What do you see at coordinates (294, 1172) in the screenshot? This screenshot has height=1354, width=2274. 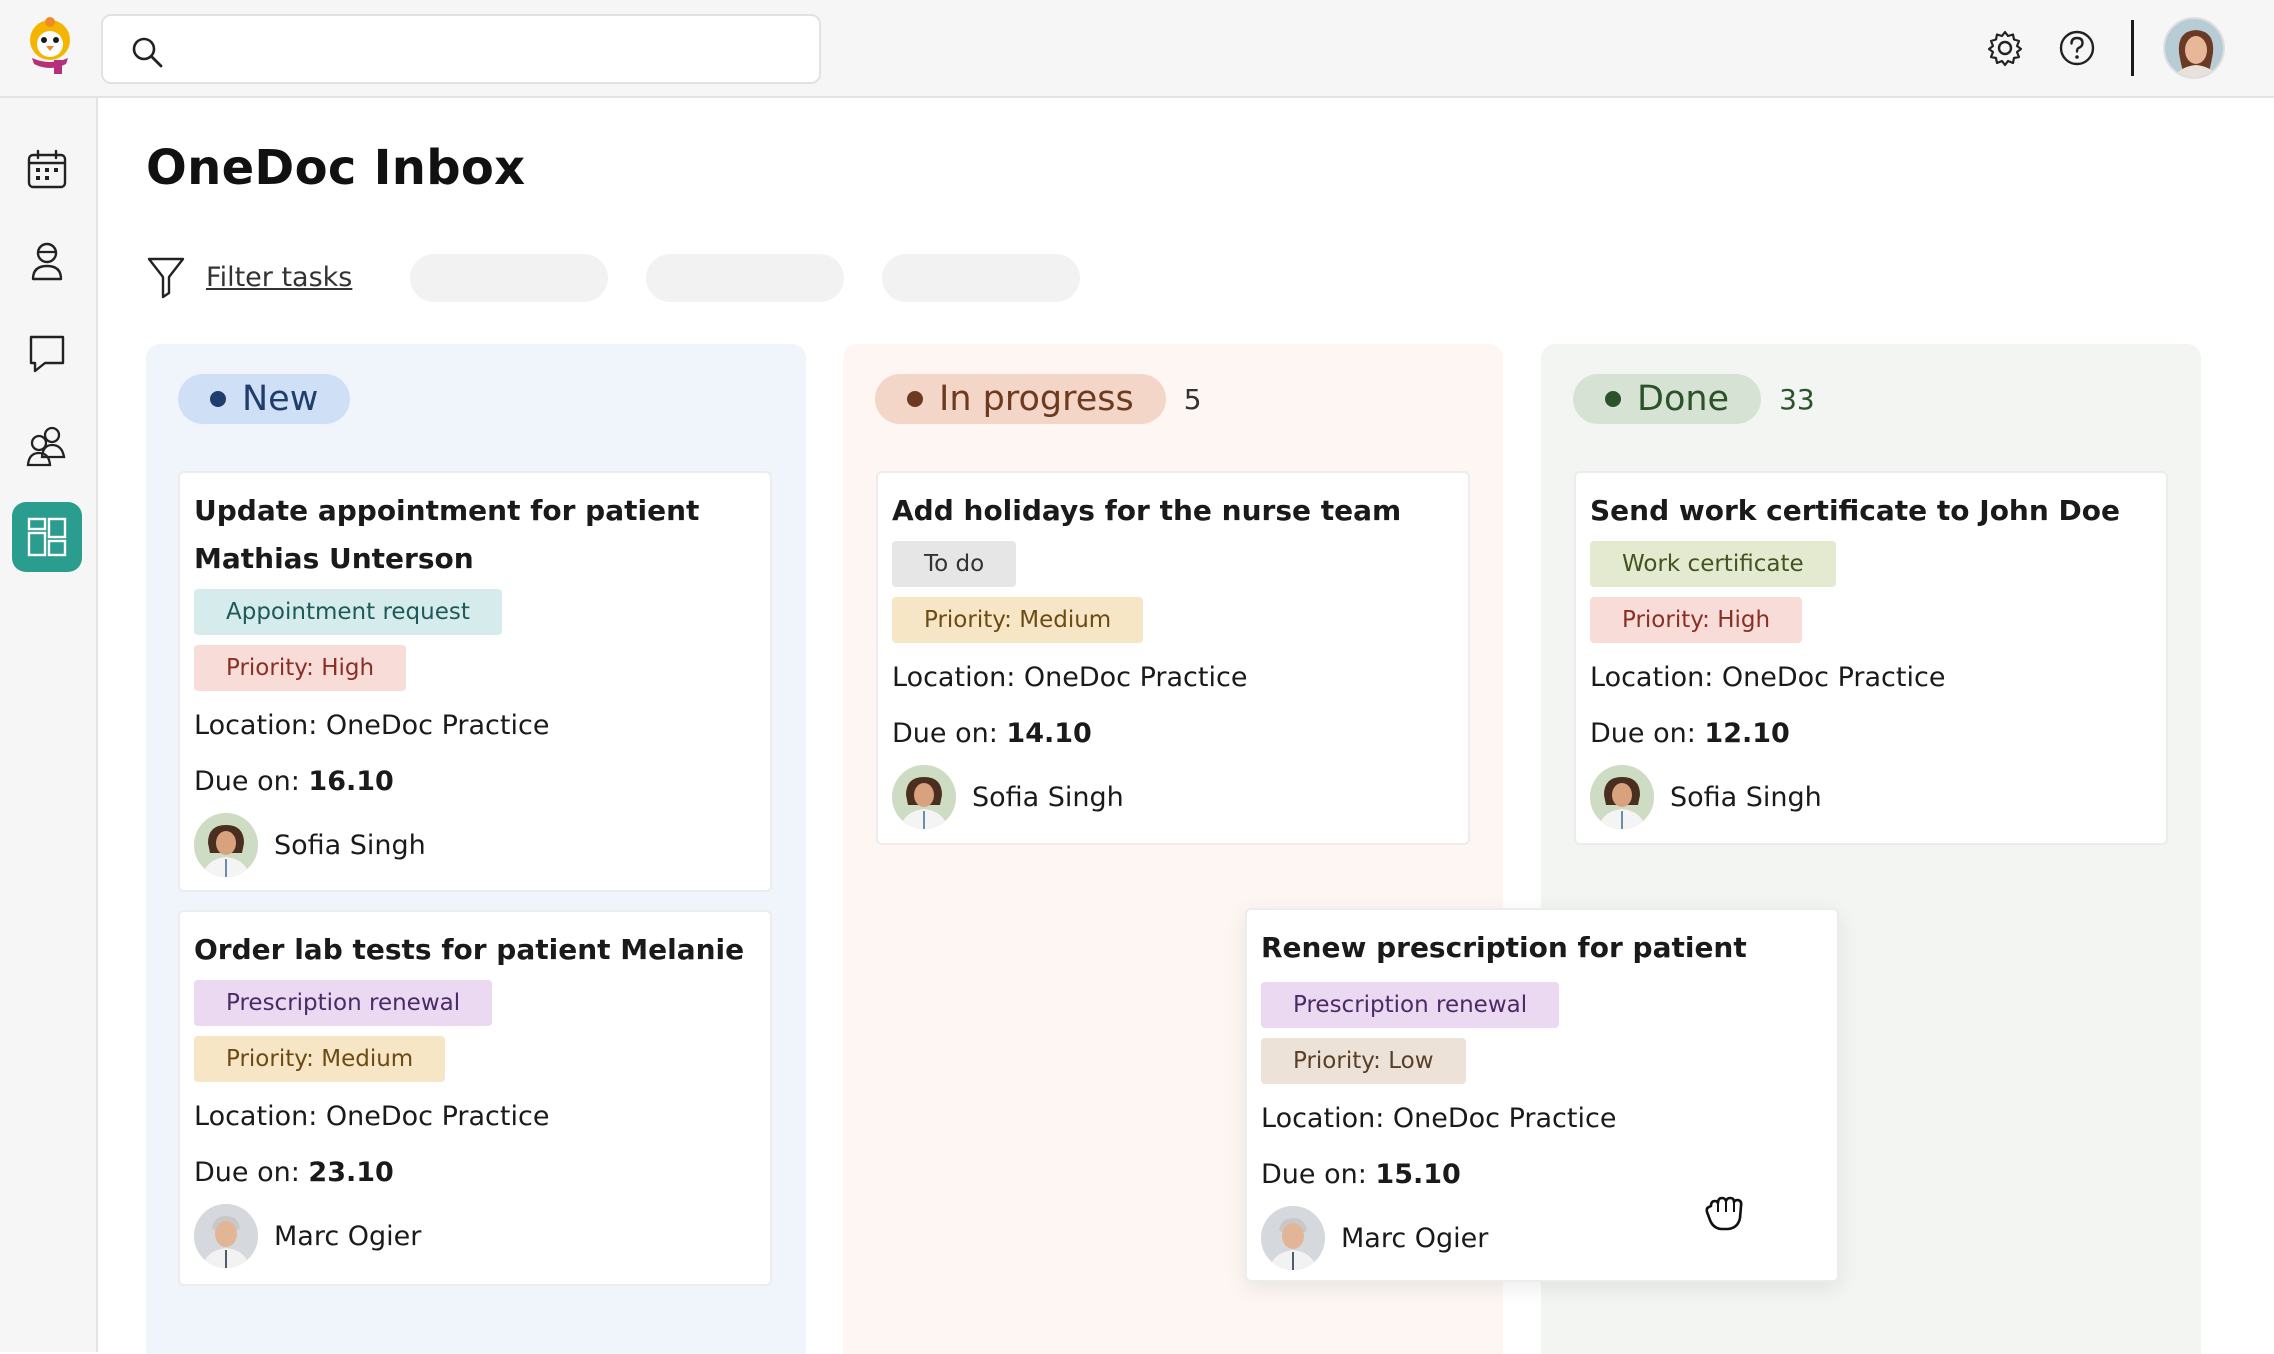 I see `task-due-date: Due on: 23.10` at bounding box center [294, 1172].